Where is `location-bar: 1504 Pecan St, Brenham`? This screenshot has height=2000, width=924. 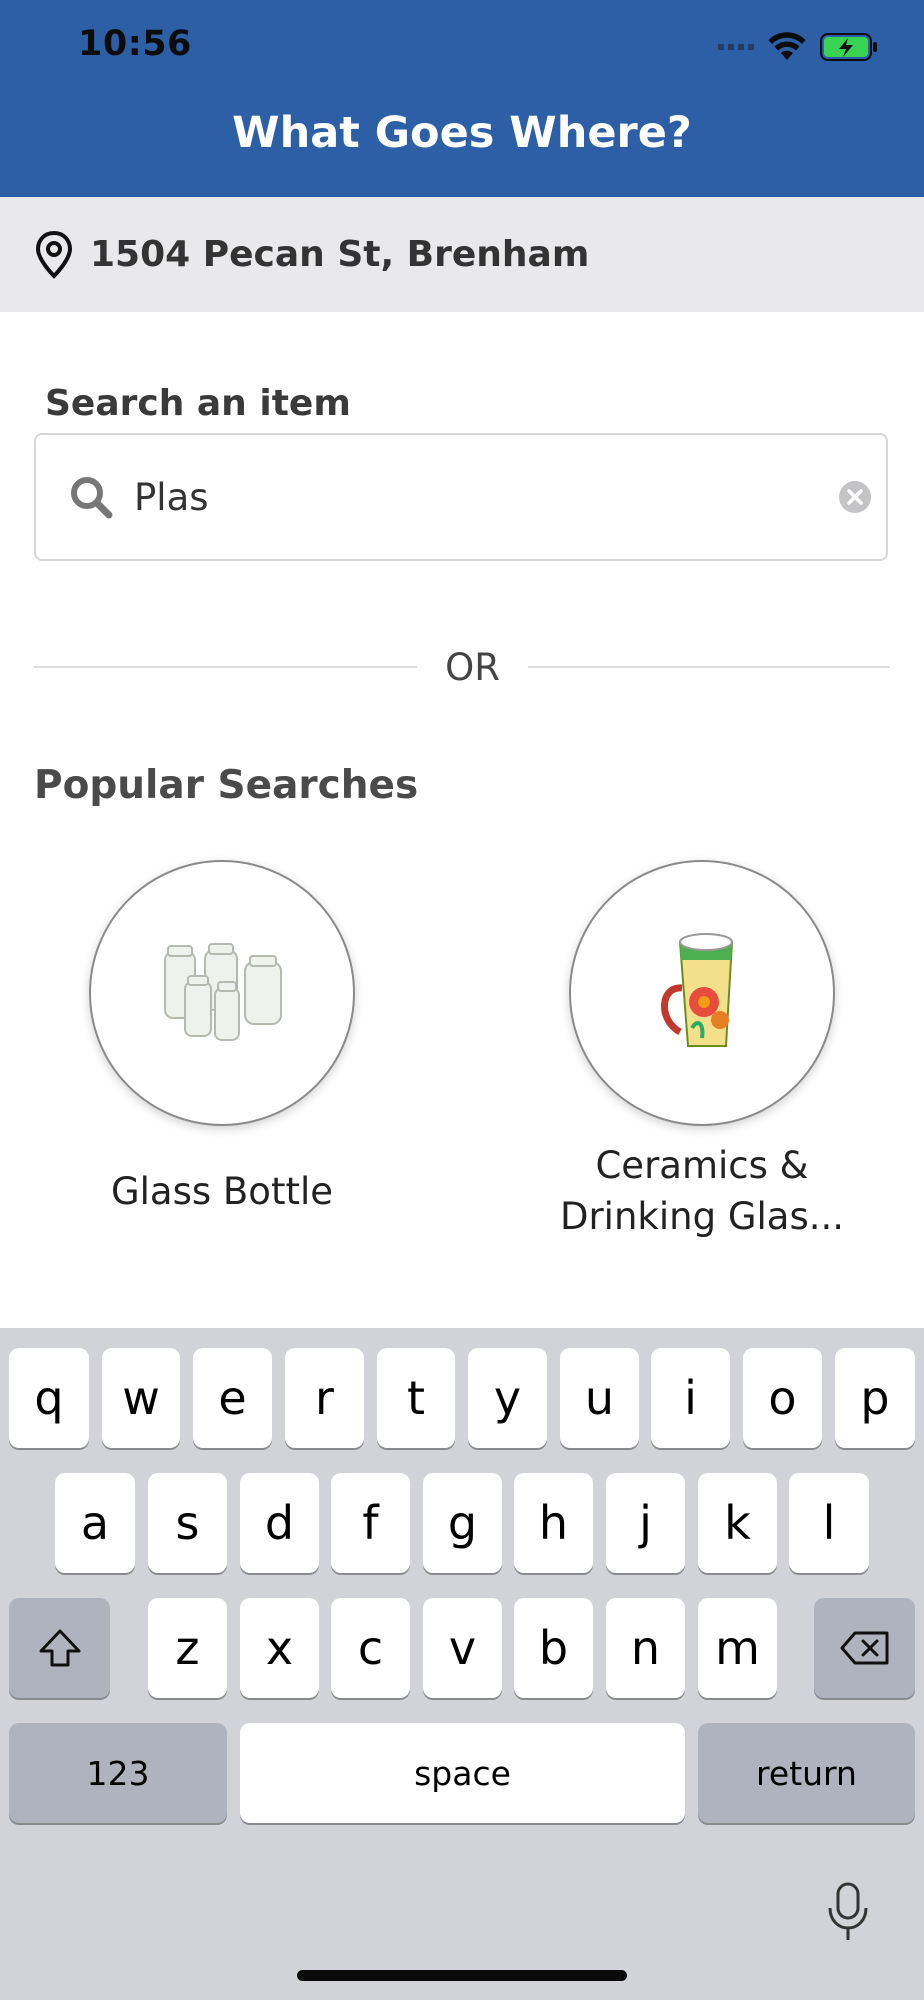
location-bar: 1504 Pecan St, Brenham is located at coordinates (462, 254).